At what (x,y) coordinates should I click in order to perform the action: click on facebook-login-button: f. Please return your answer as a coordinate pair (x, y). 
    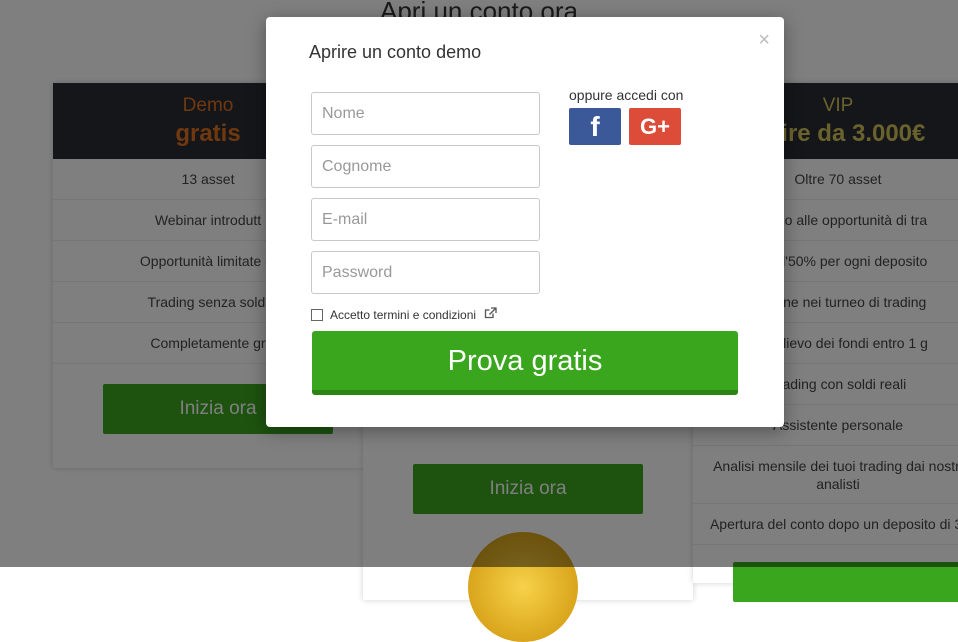
    Looking at the image, I should click on (595, 126).